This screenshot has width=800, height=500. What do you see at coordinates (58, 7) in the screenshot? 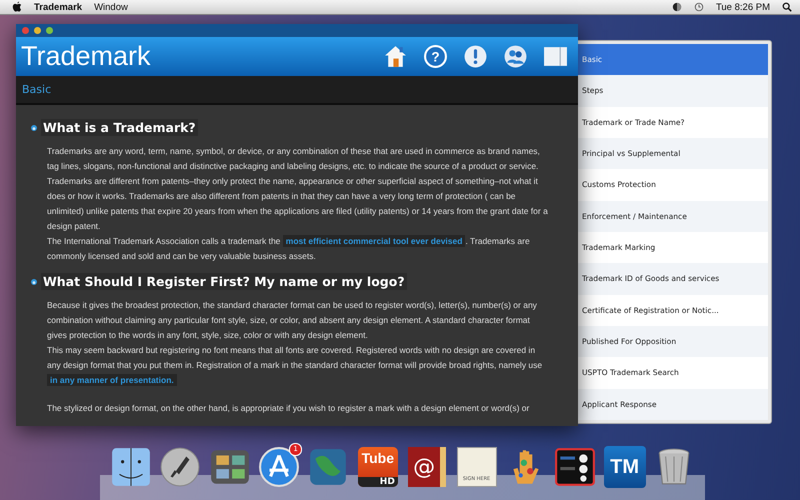
I see `app-menu: Trademark` at bounding box center [58, 7].